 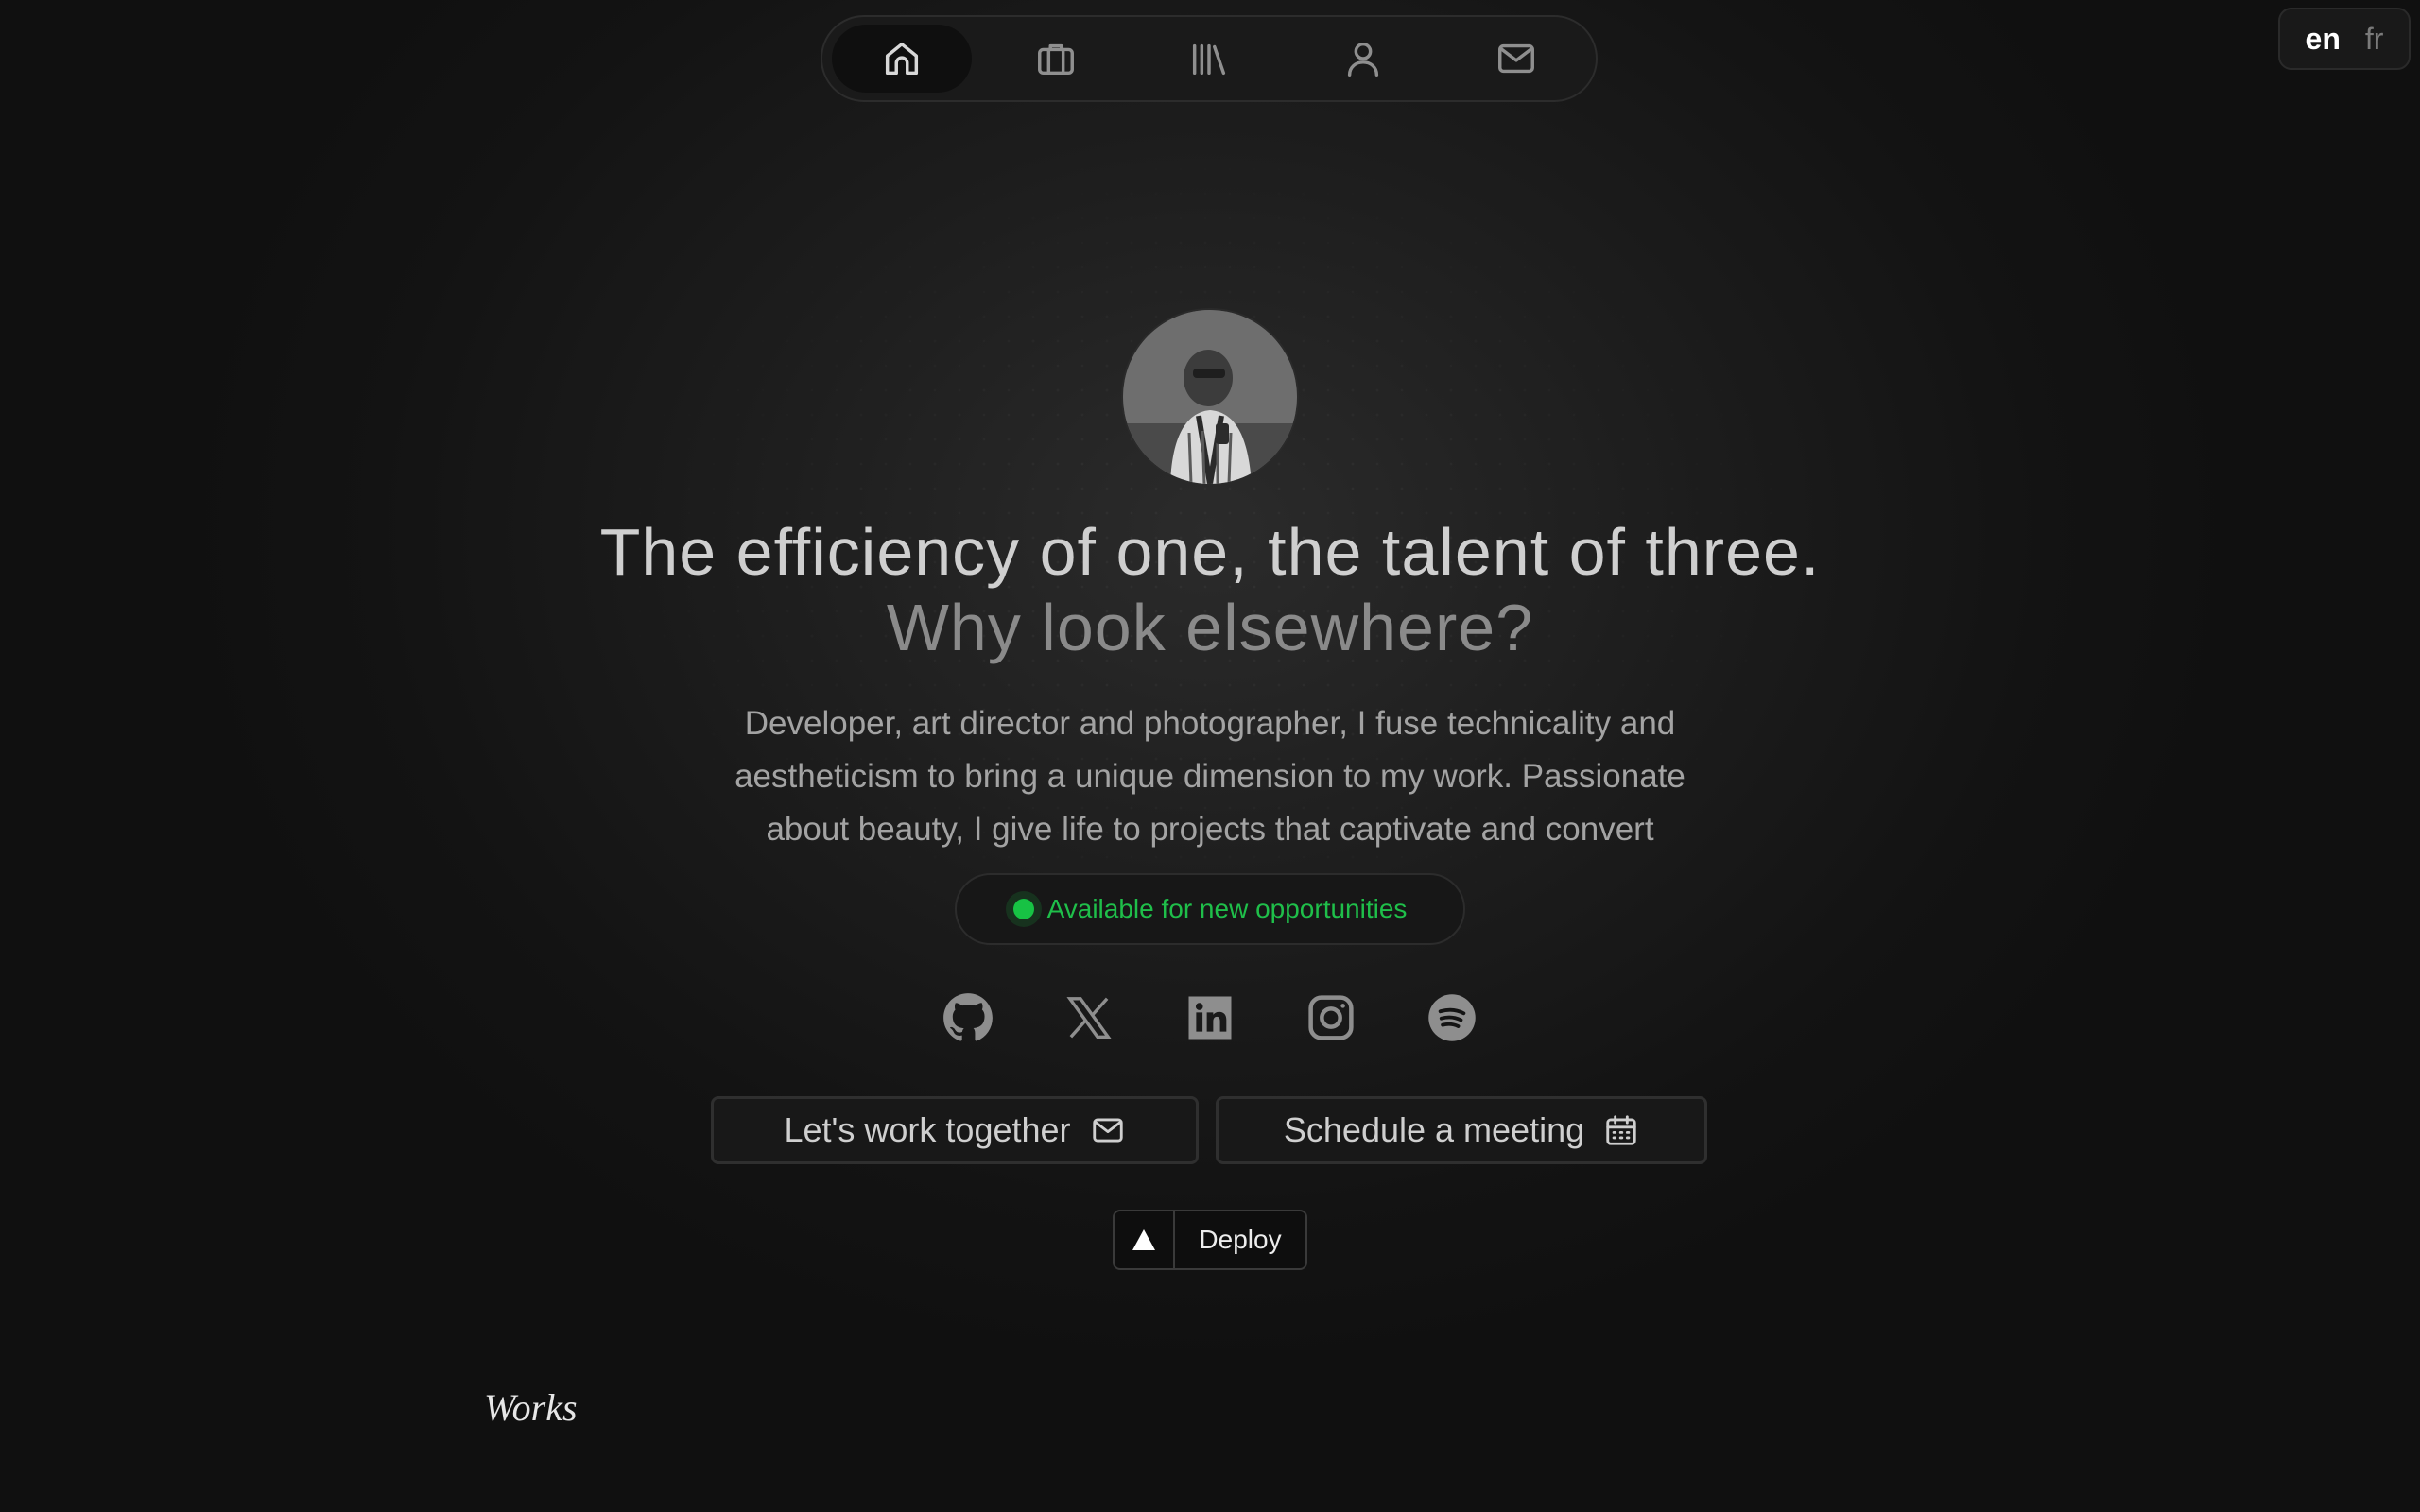 I want to click on briefcase-icon, so click(x=1055, y=59).